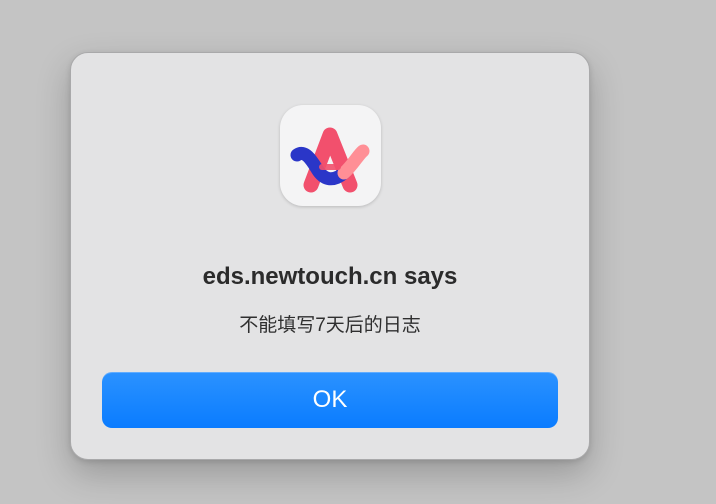  I want to click on arc-browser-icon, so click(330, 155).